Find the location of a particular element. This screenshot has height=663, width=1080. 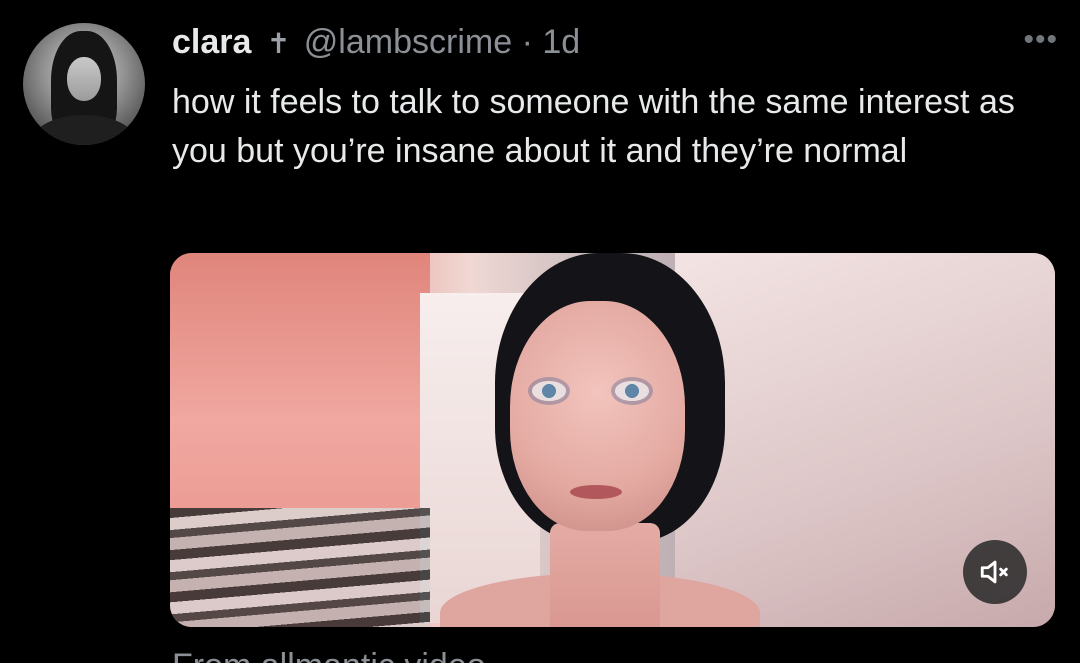

tweet-header: clara ✝ @lambscrime · 1d is located at coordinates (376, 43).